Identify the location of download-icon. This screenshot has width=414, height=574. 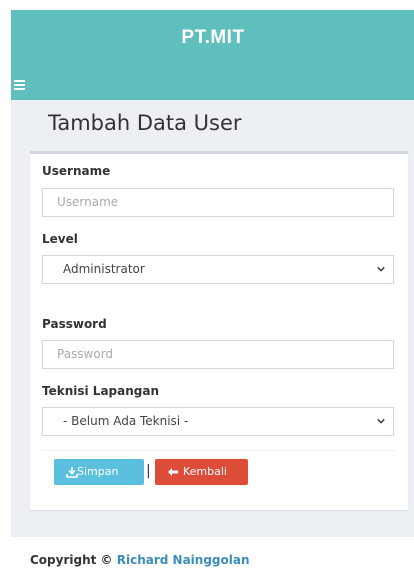
(72, 472).